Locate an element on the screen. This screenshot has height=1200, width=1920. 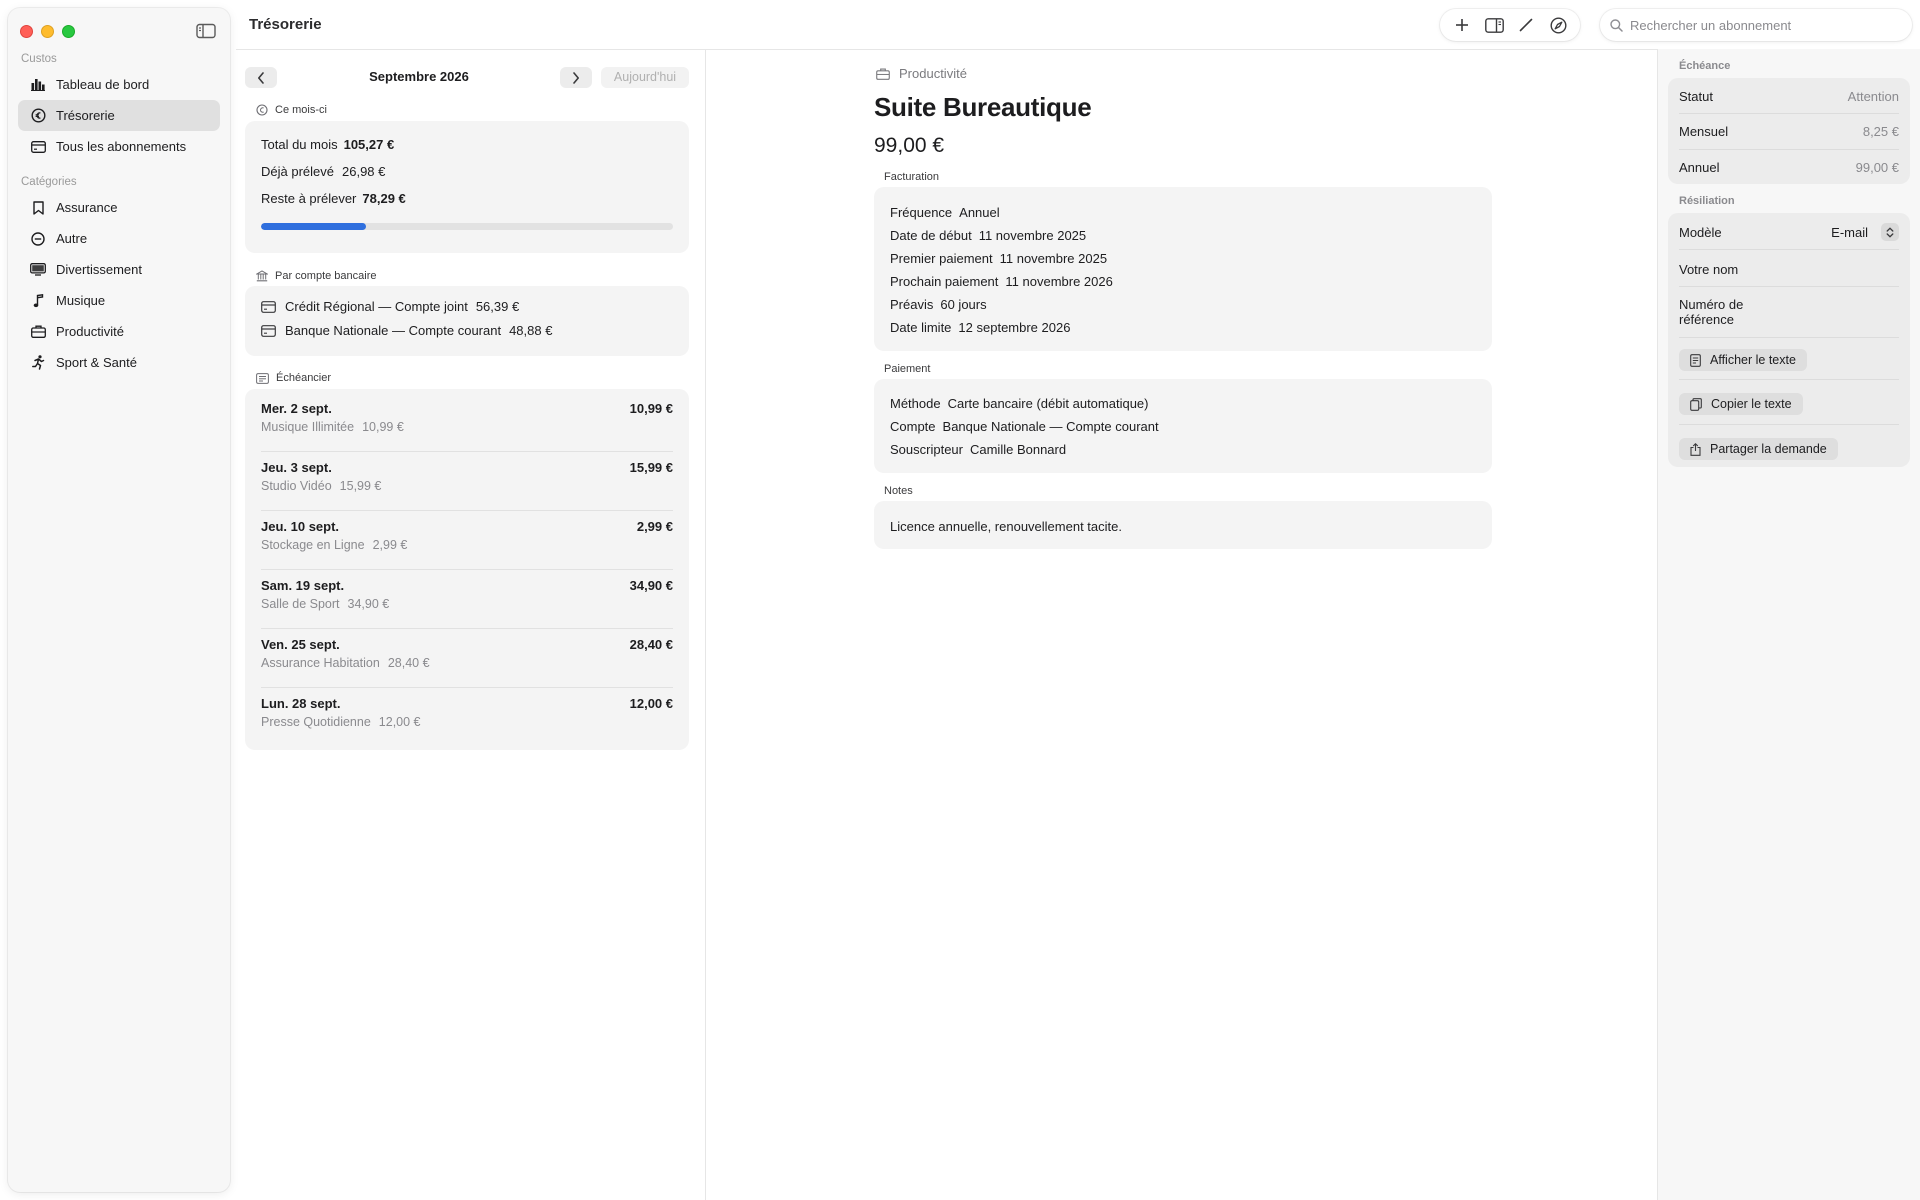
list-card-icon is located at coordinates (262, 378).